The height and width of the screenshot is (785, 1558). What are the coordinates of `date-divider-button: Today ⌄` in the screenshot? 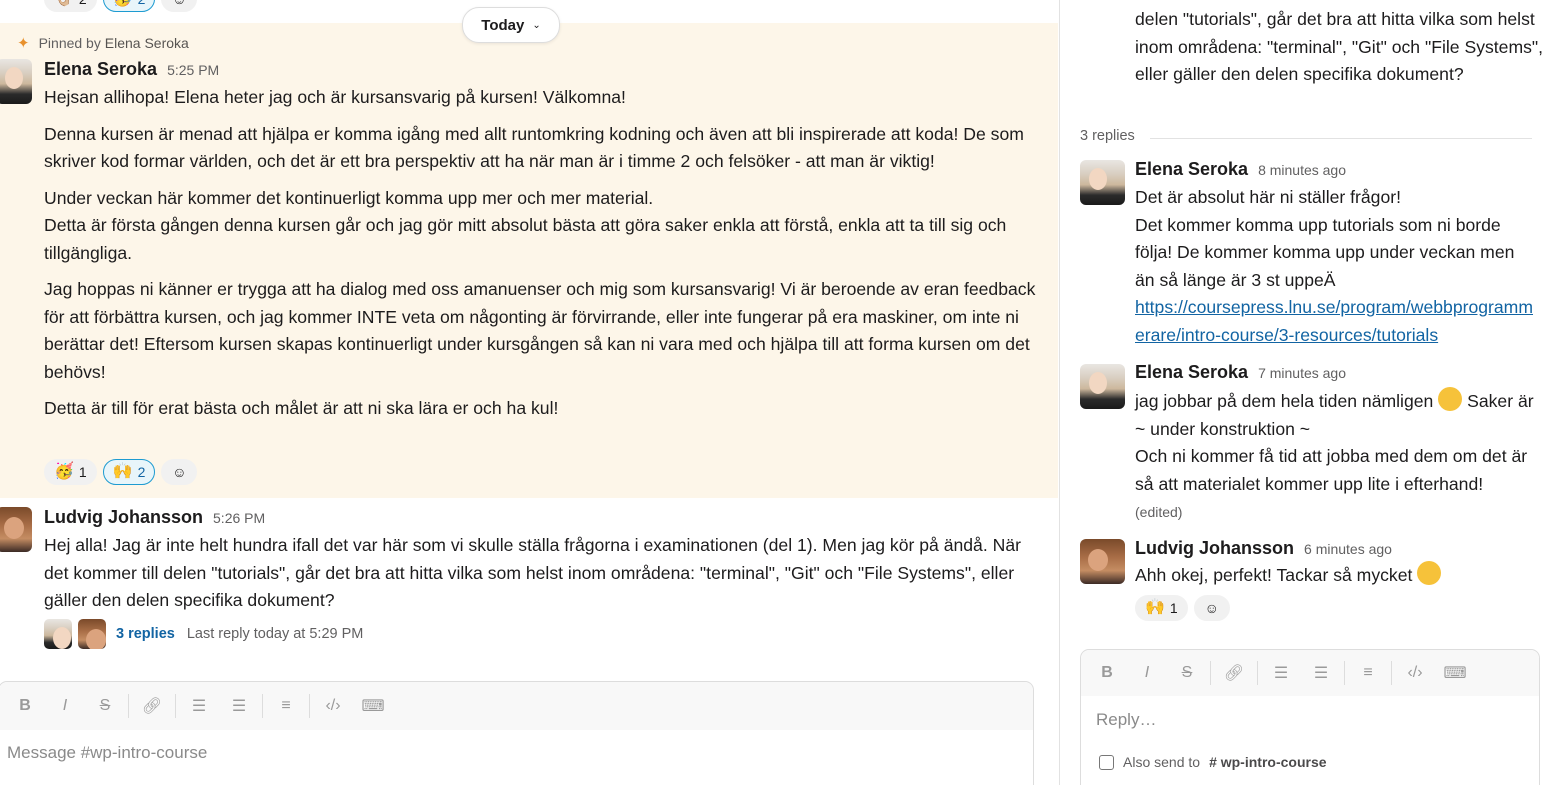 It's located at (511, 25).